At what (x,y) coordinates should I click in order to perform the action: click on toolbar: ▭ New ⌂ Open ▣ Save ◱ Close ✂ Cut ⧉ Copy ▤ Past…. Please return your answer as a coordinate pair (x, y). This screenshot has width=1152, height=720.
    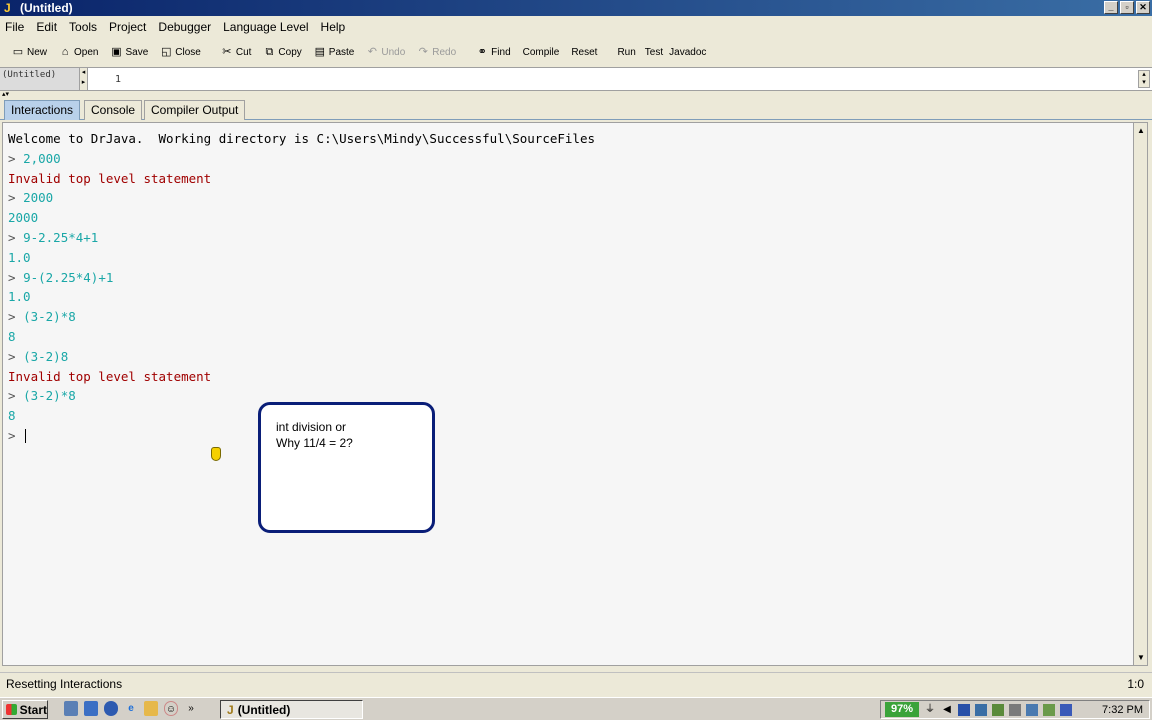
    Looking at the image, I should click on (576, 52).